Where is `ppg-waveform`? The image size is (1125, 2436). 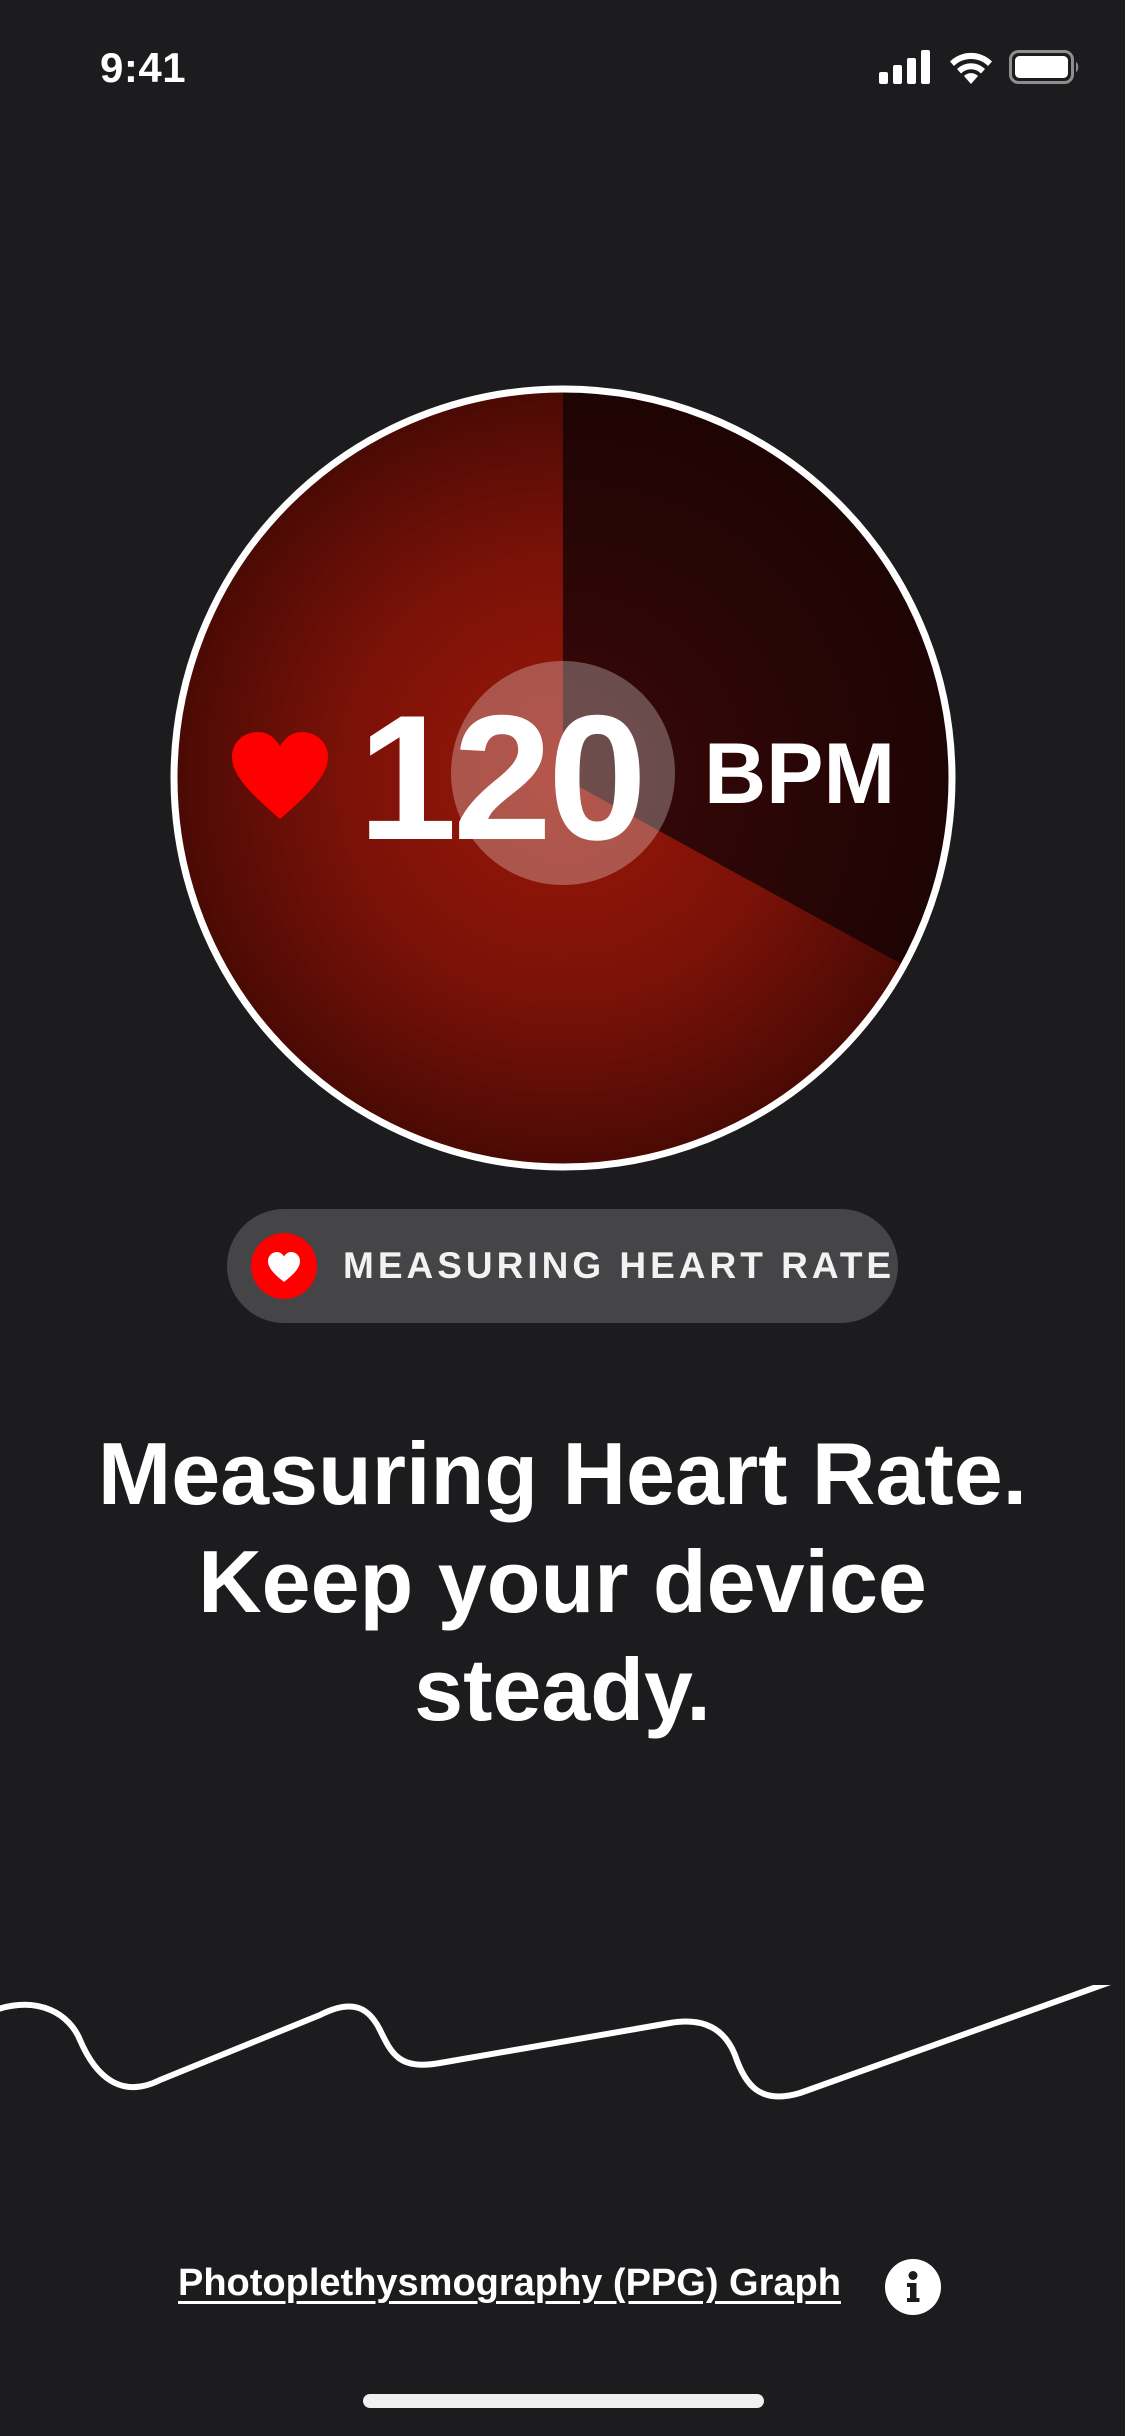 ppg-waveform is located at coordinates (555, 2042).